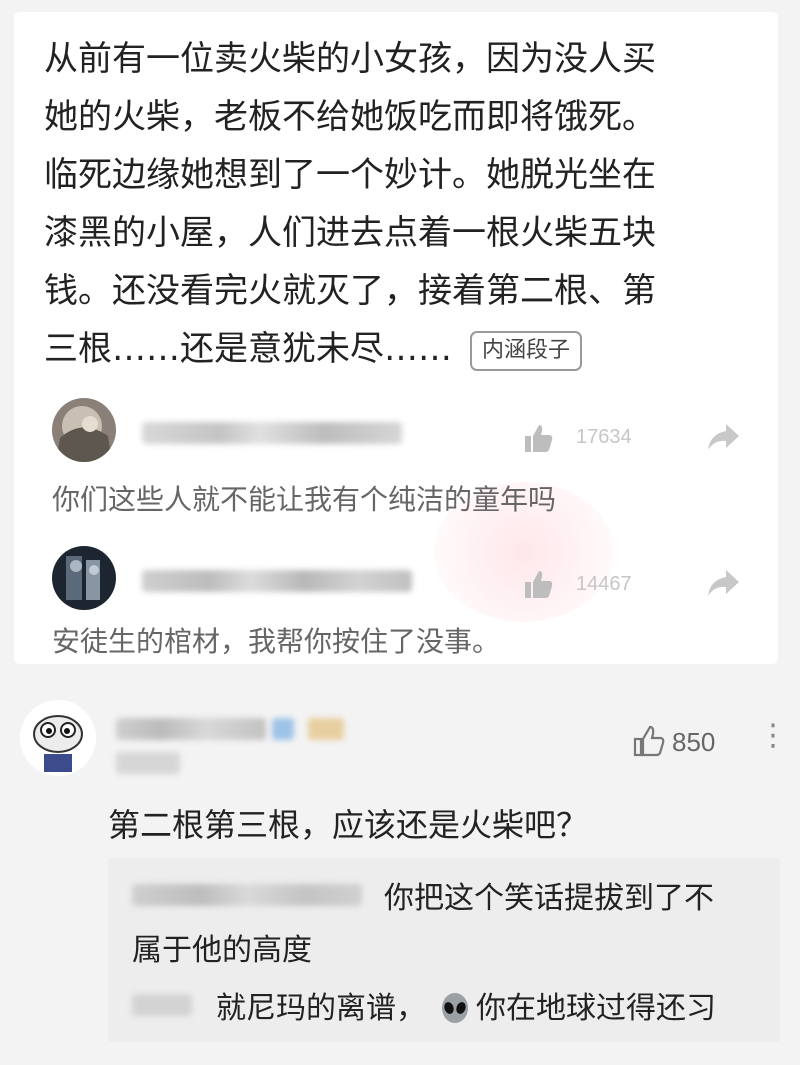 Image resolution: width=800 pixels, height=1065 pixels. Describe the element at coordinates (321, 1008) in the screenshot. I see `sub-reply-text: 就尼玛的离谱，` at that location.